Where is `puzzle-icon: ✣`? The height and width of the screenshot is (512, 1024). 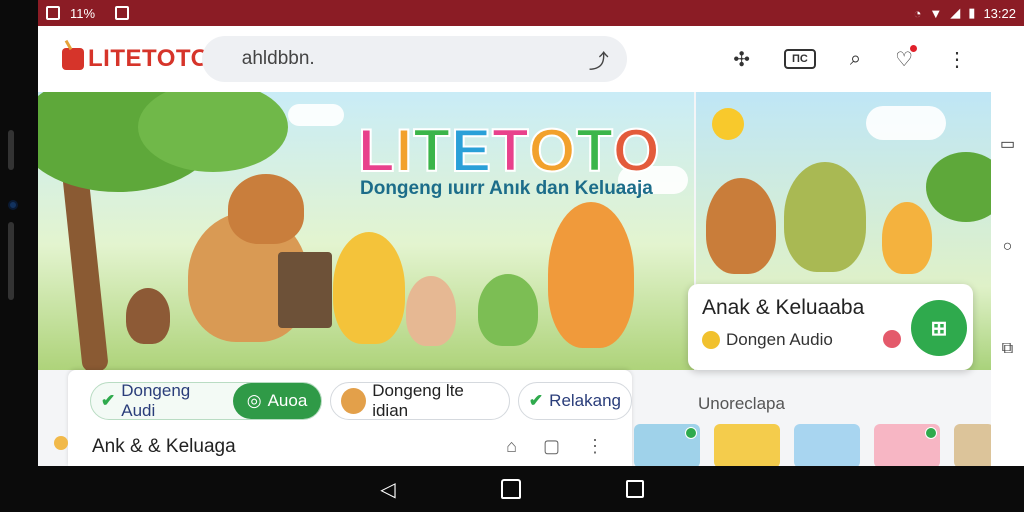
puzzle-icon: ✣ is located at coordinates (741, 59).